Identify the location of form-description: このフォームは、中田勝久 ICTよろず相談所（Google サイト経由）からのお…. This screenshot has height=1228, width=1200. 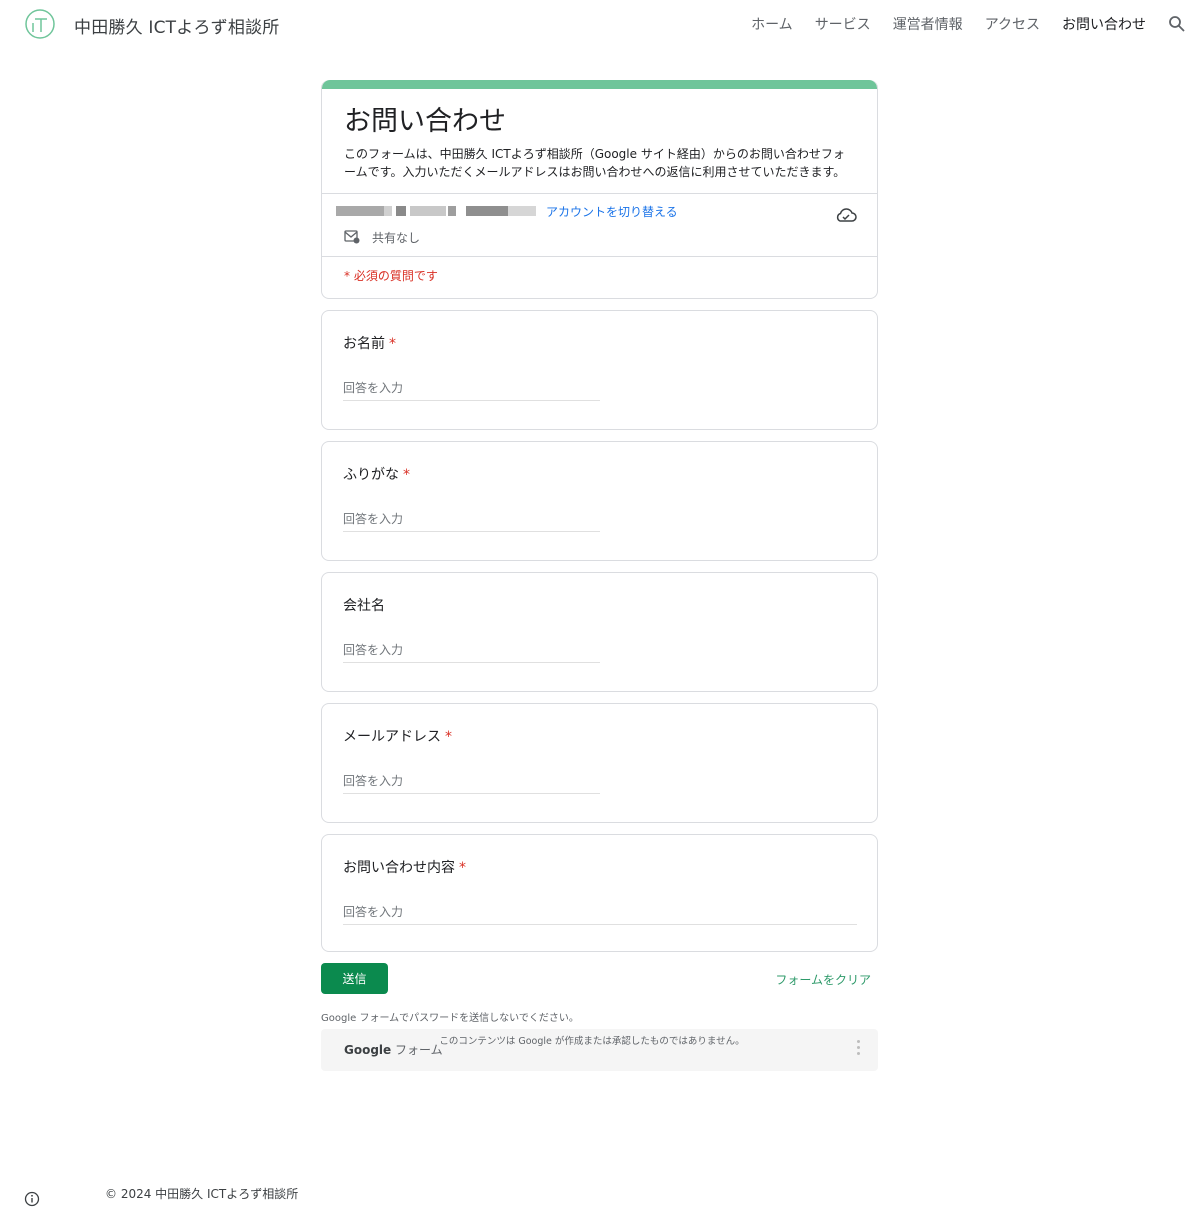
(595, 163).